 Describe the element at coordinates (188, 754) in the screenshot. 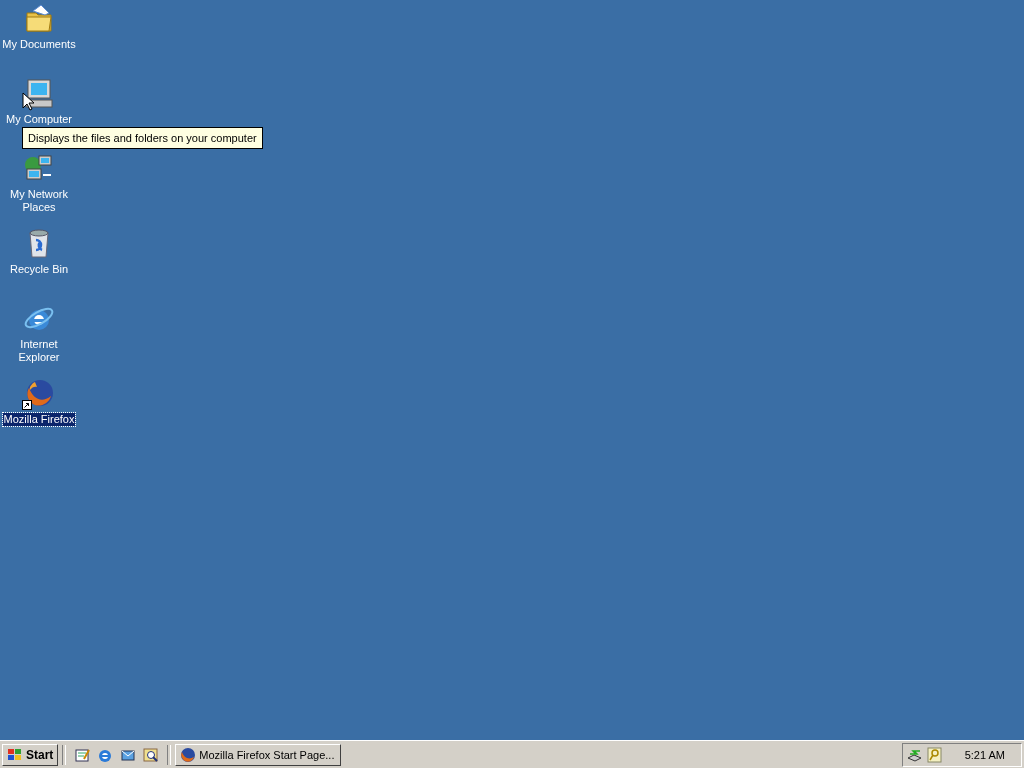

I see `firefox-icon` at that location.